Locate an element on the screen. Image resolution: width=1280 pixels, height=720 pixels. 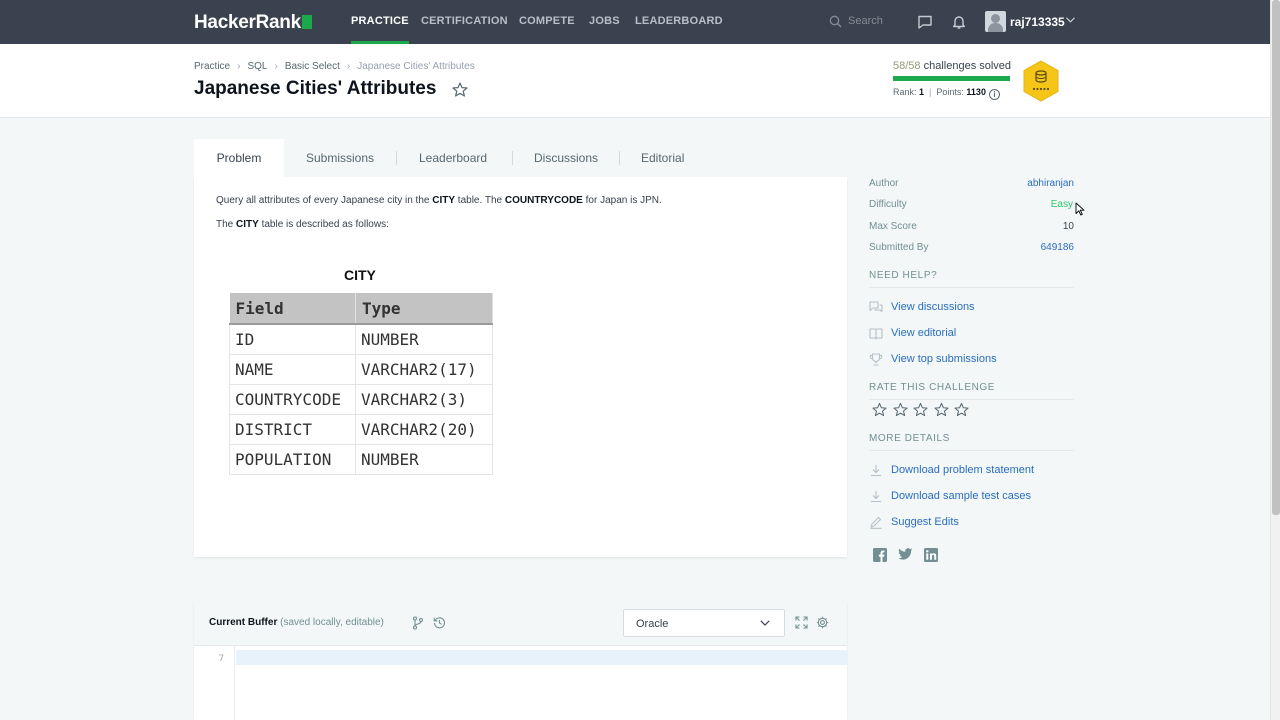
pencil-icon is located at coordinates (876, 522).